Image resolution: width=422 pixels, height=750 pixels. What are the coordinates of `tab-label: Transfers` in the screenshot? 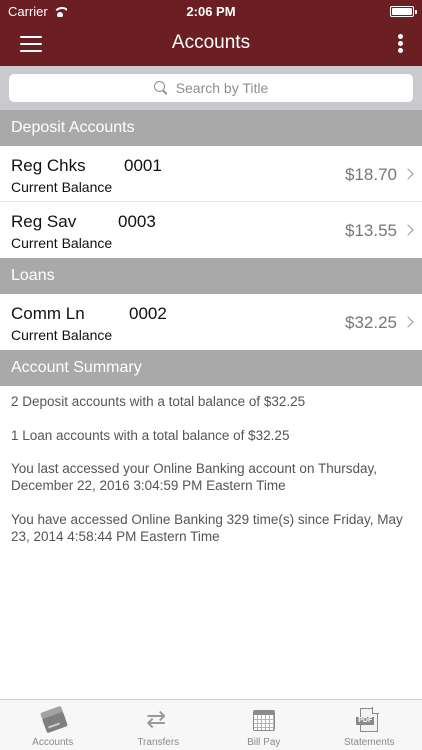 It's located at (158, 742).